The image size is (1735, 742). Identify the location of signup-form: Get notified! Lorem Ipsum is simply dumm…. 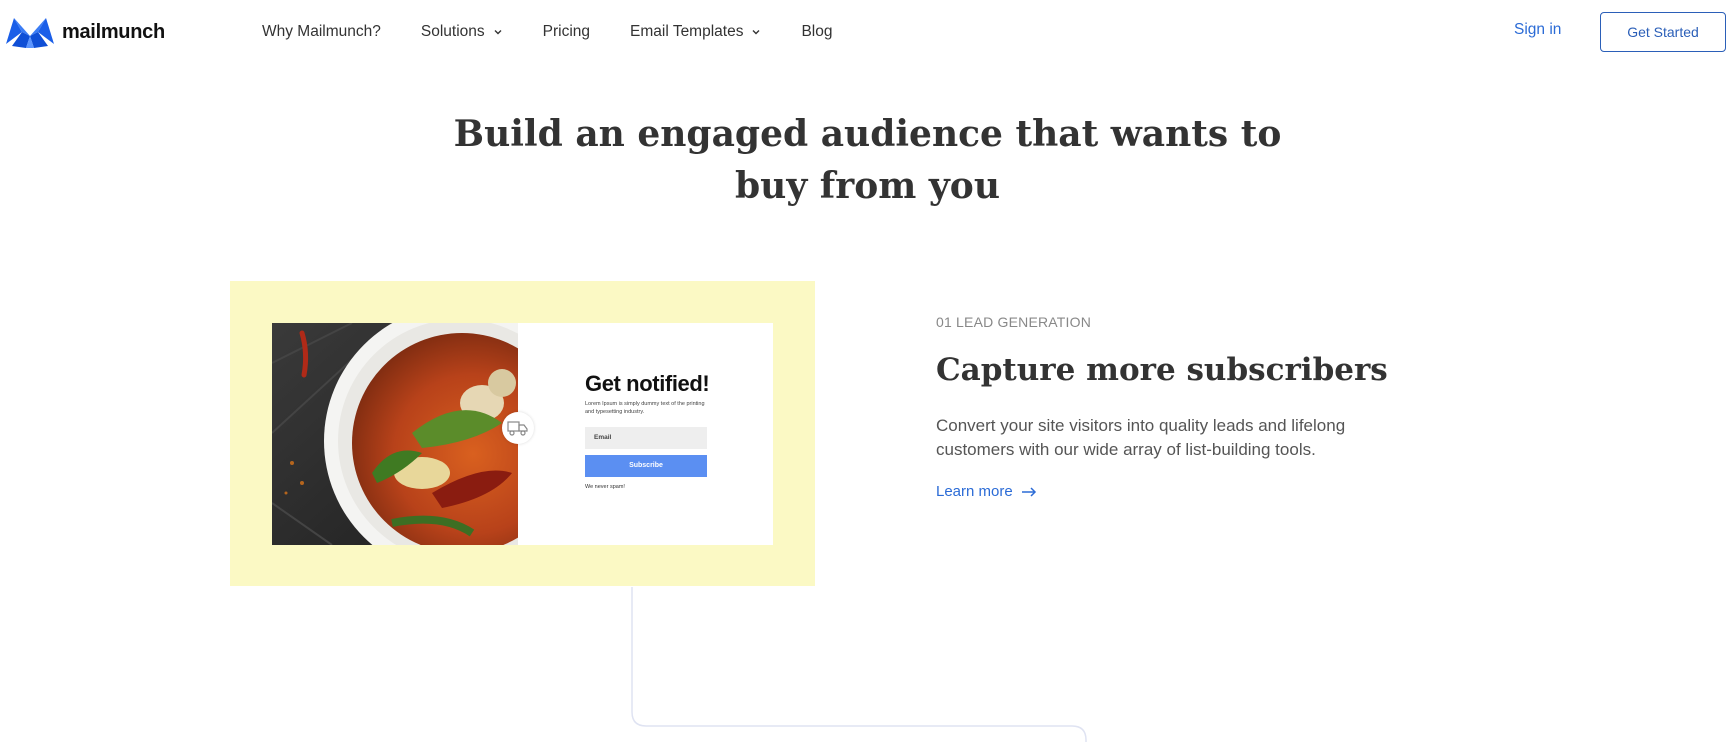
(645, 434).